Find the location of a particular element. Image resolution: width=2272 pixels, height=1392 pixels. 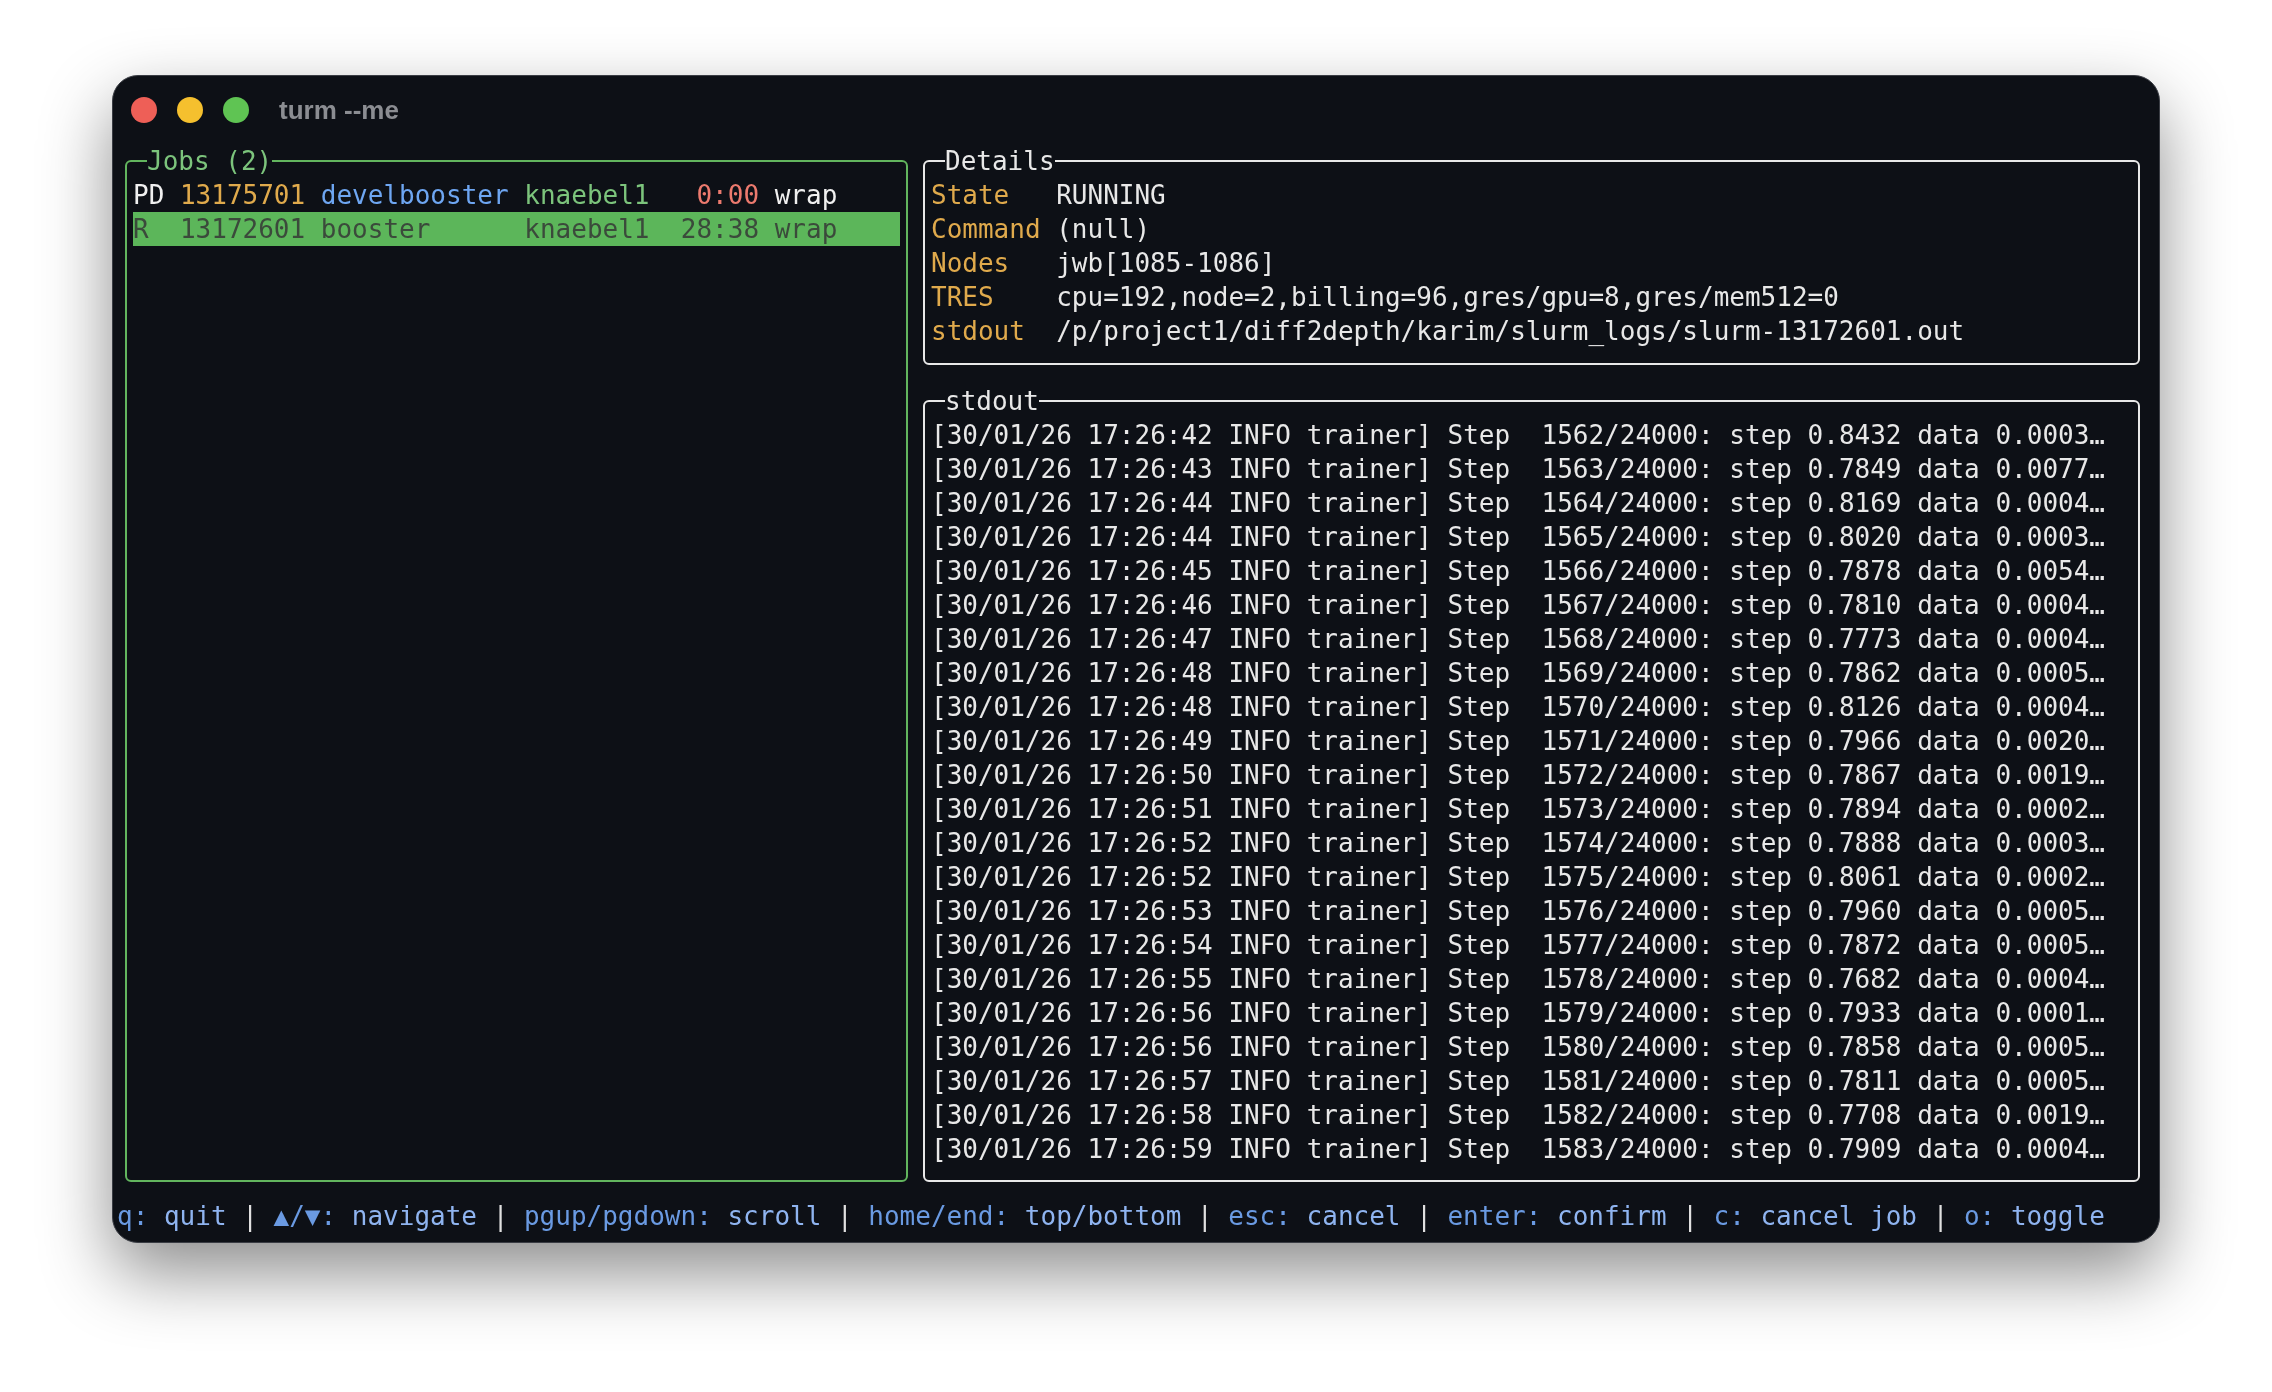

field-label: State is located at coordinates (971, 195).